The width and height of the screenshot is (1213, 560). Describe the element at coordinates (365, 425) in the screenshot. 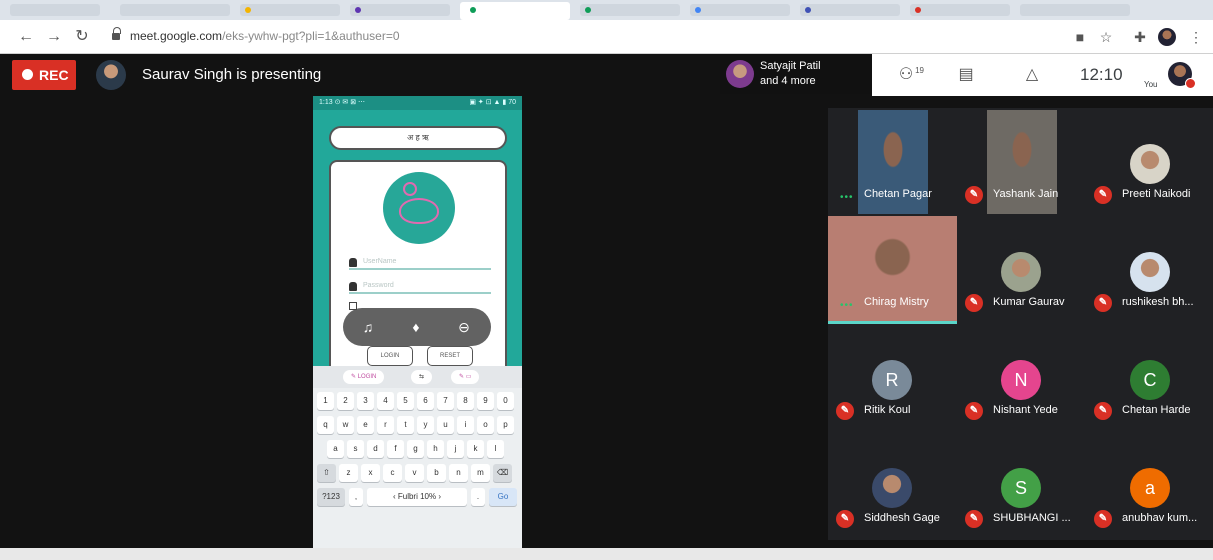

I see `key: e` at that location.